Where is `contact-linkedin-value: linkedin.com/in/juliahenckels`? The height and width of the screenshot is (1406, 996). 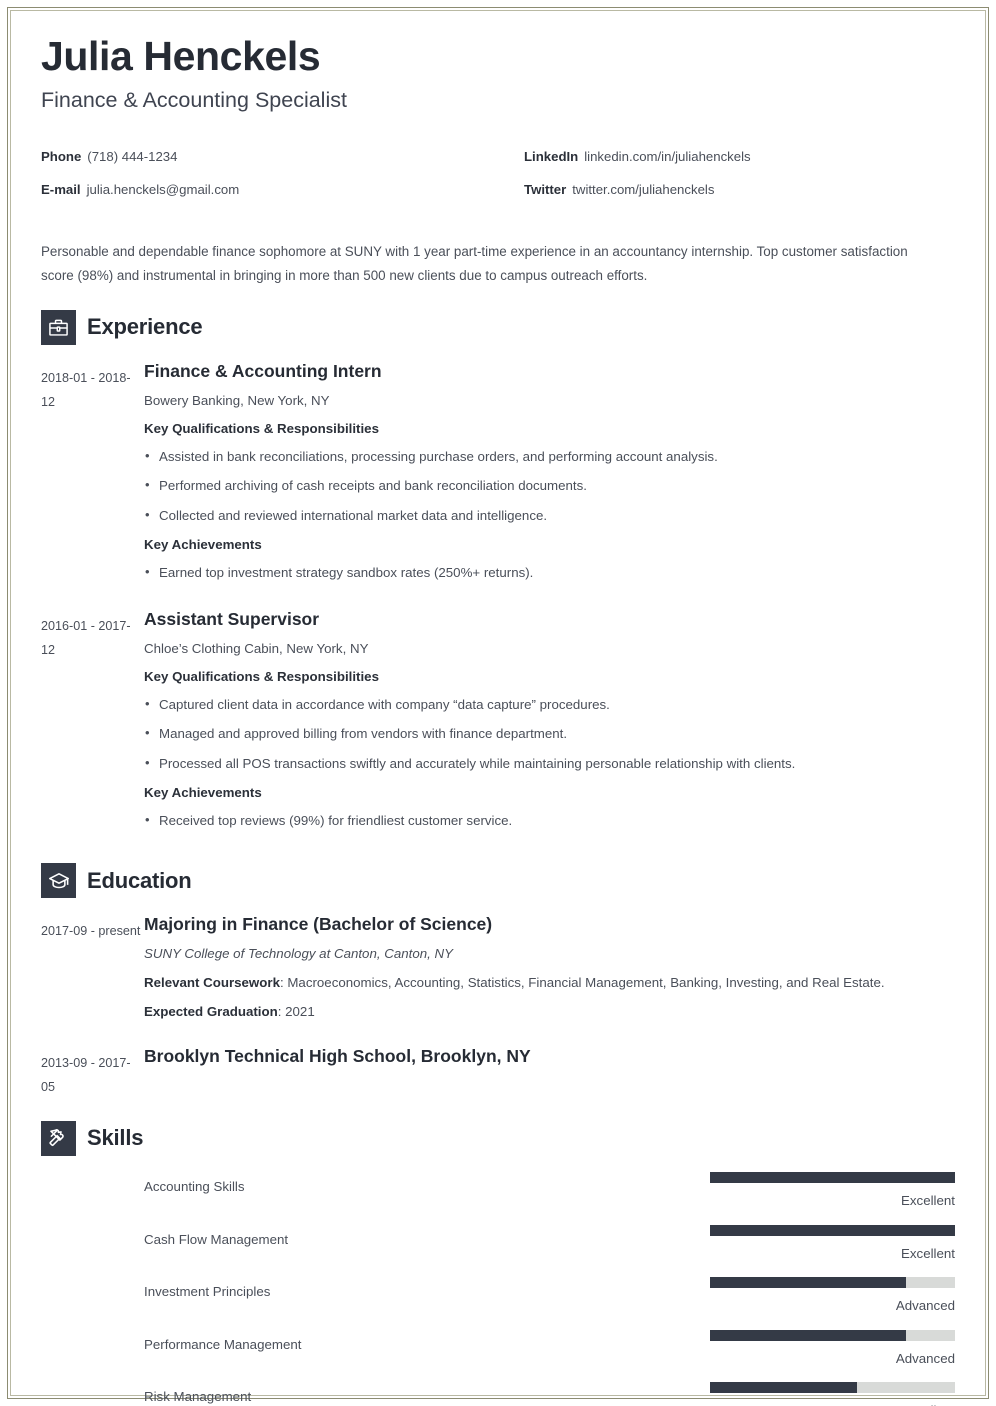
contact-linkedin-value: linkedin.com/in/juliahenckels is located at coordinates (667, 156).